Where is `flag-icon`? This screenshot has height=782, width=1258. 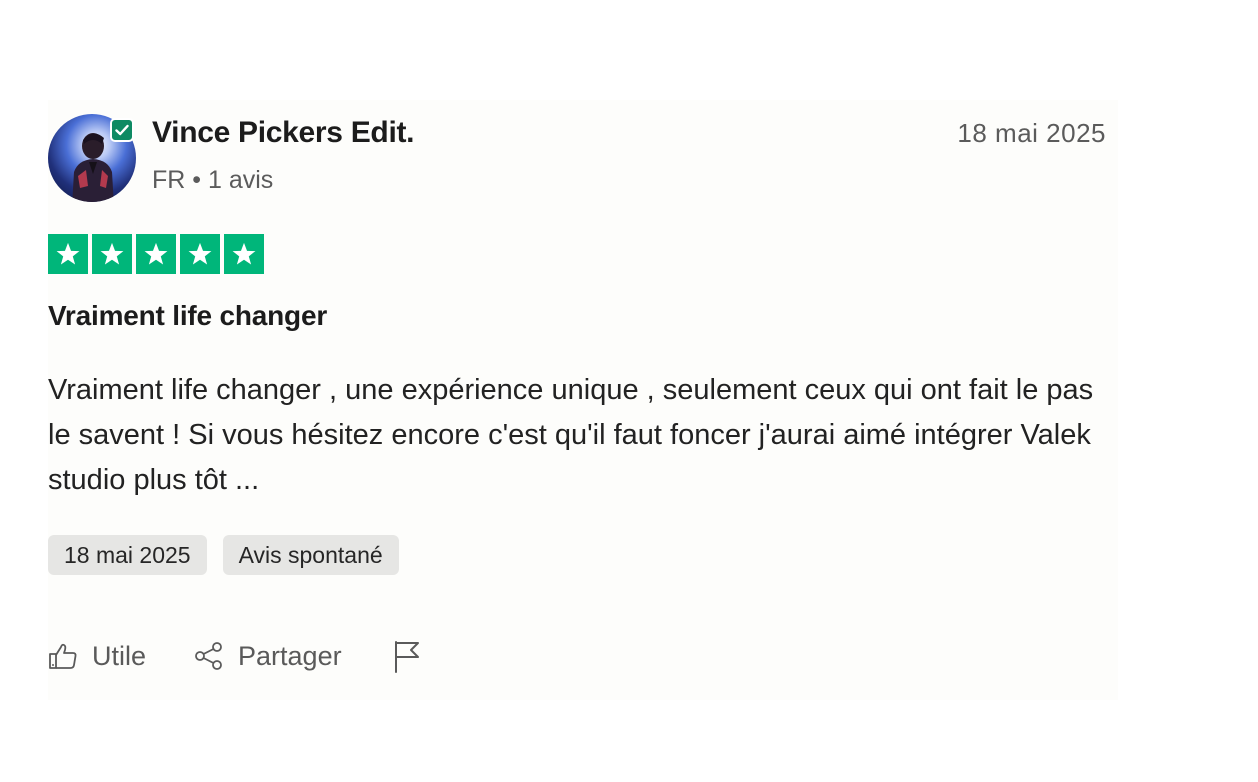
flag-icon is located at coordinates (406, 657).